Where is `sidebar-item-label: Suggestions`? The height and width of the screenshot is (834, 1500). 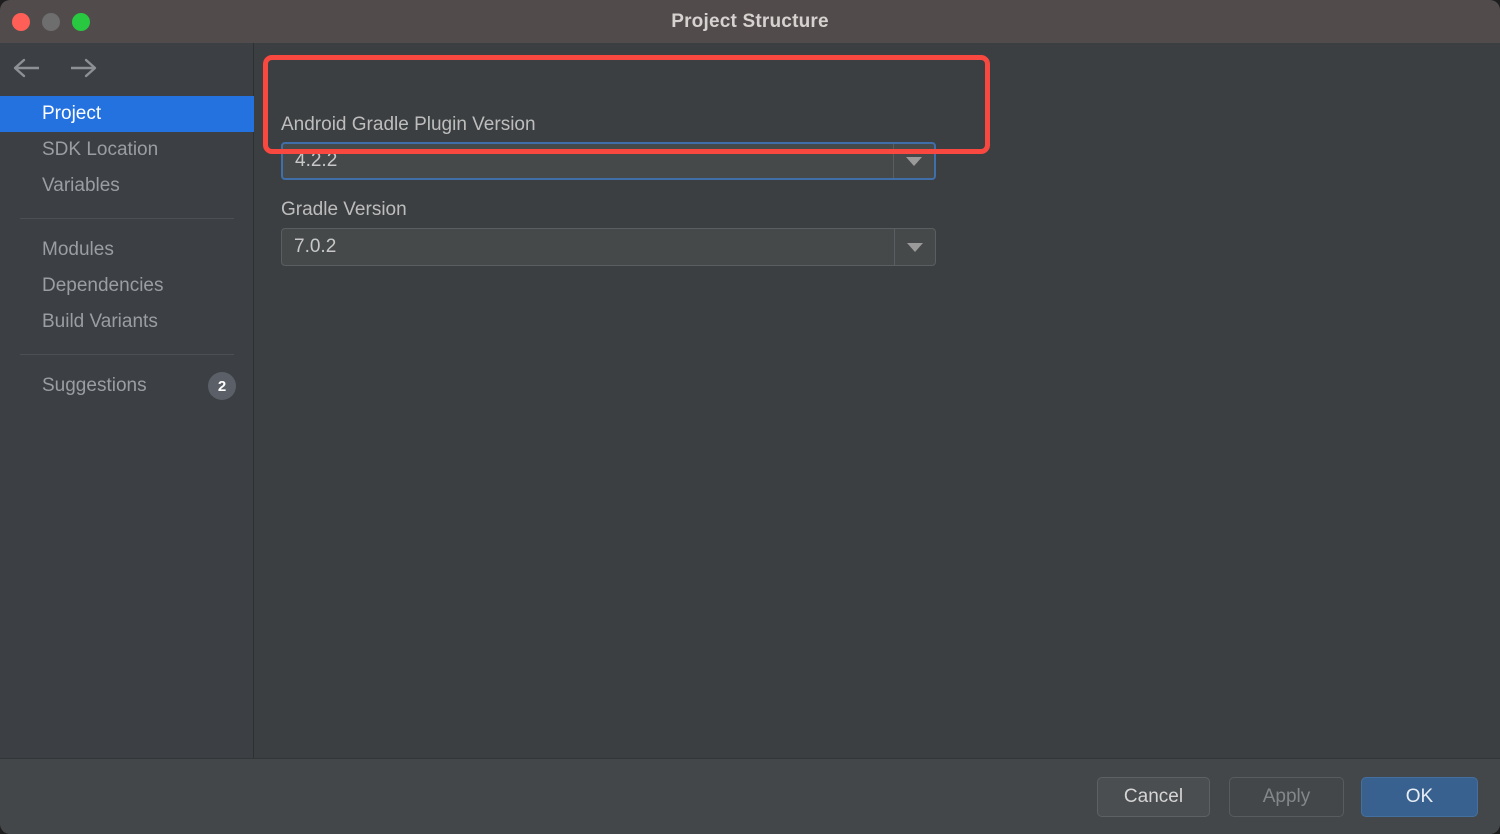 sidebar-item-label: Suggestions is located at coordinates (94, 385).